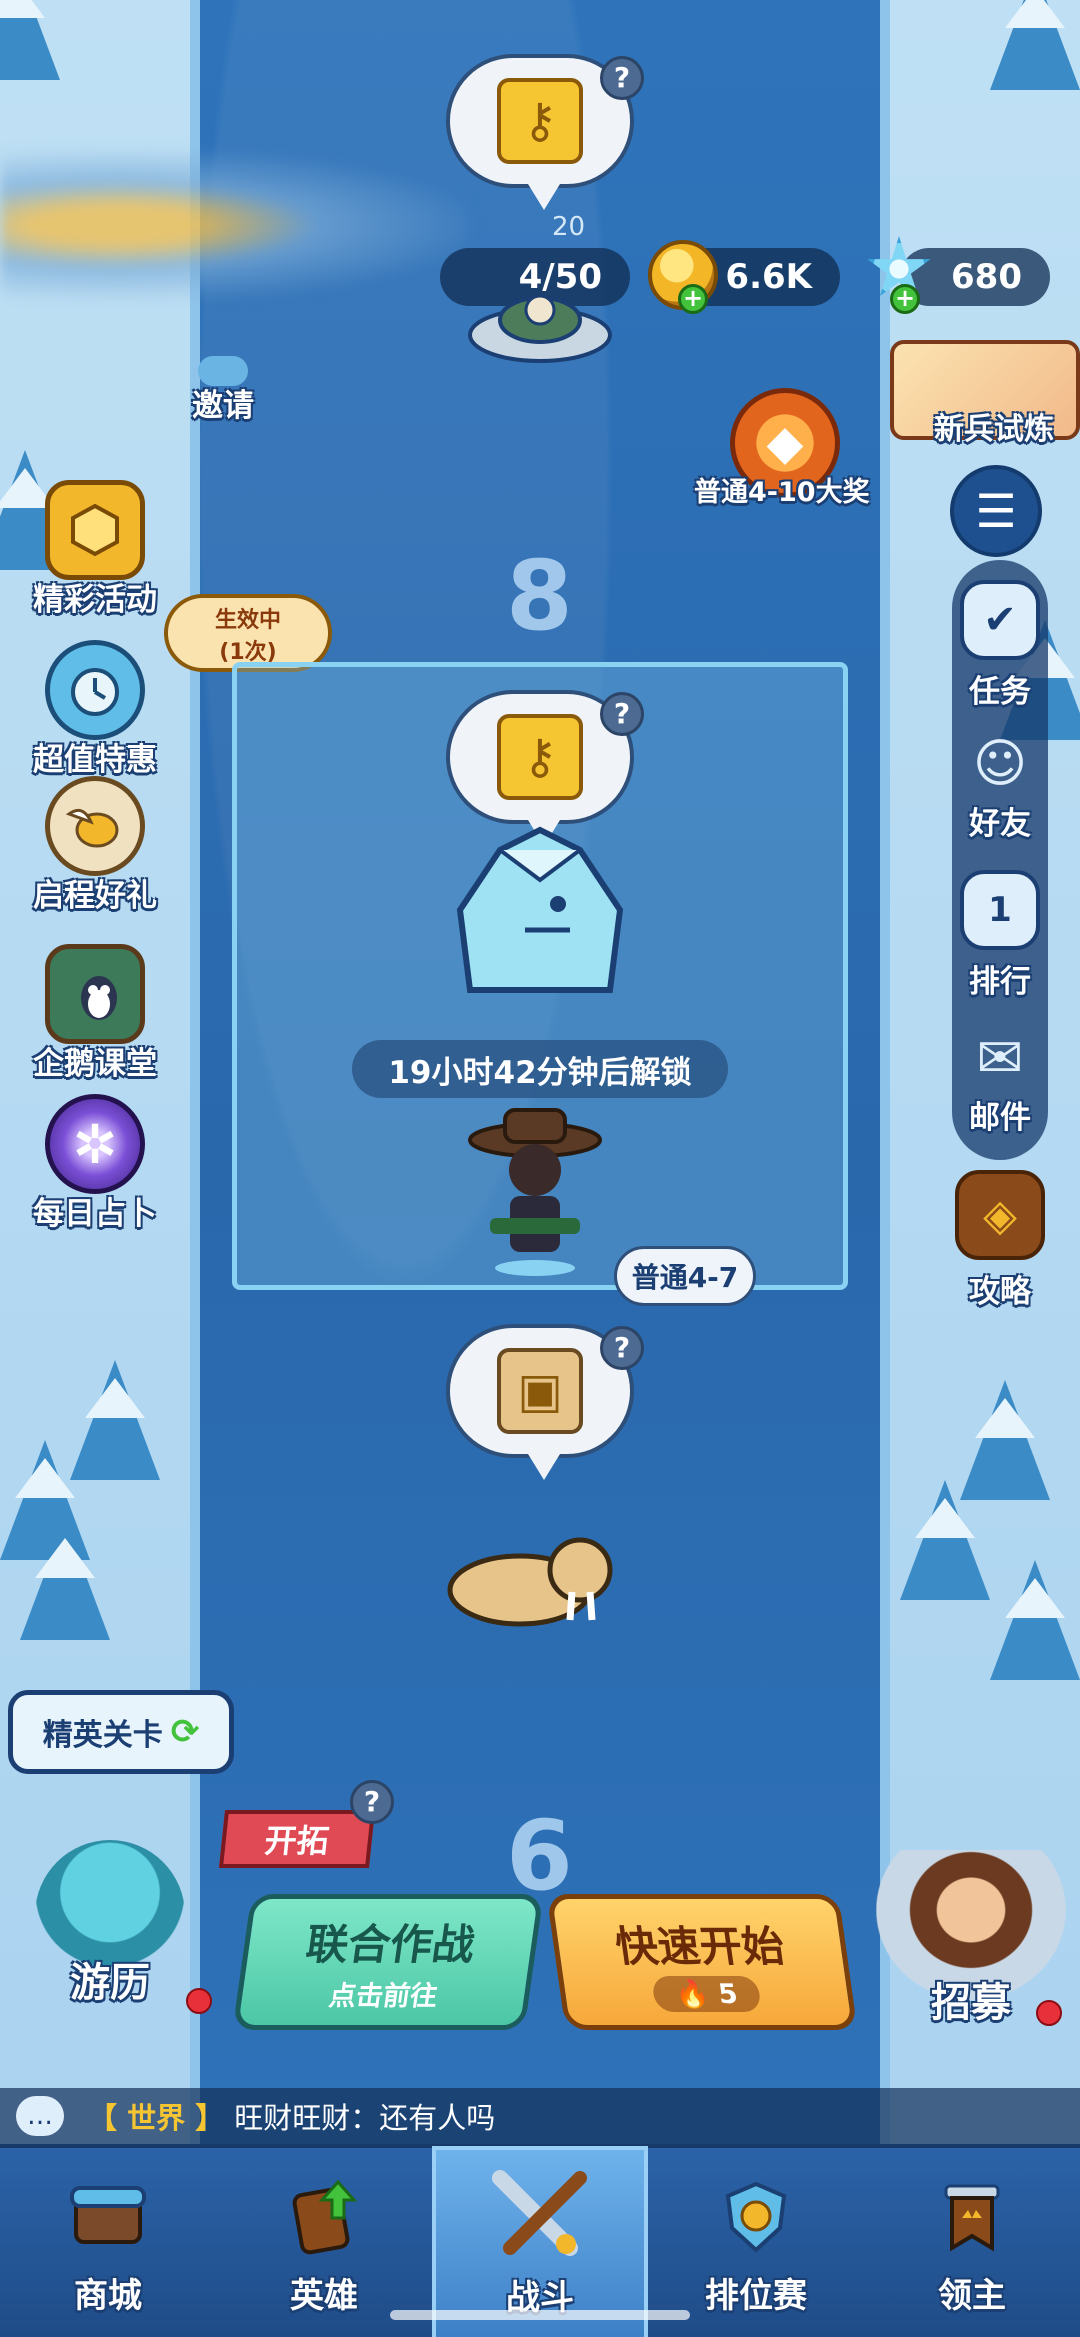  I want to click on nav-heroes: 英雄, so click(324, 2242).